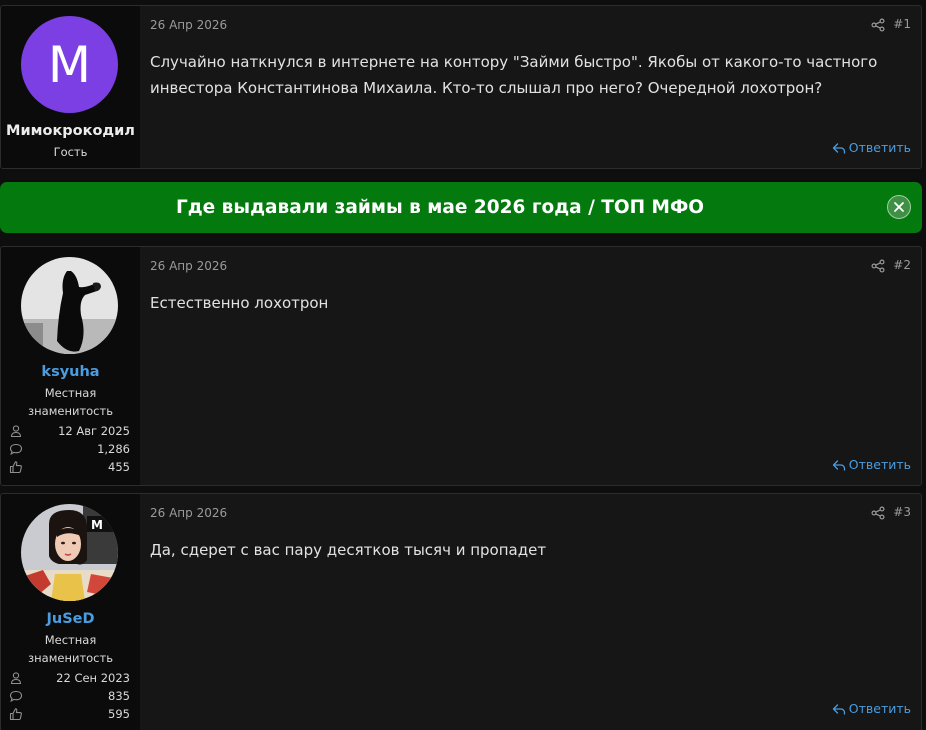 The height and width of the screenshot is (730, 926). I want to click on svg-text: M, so click(97, 525).